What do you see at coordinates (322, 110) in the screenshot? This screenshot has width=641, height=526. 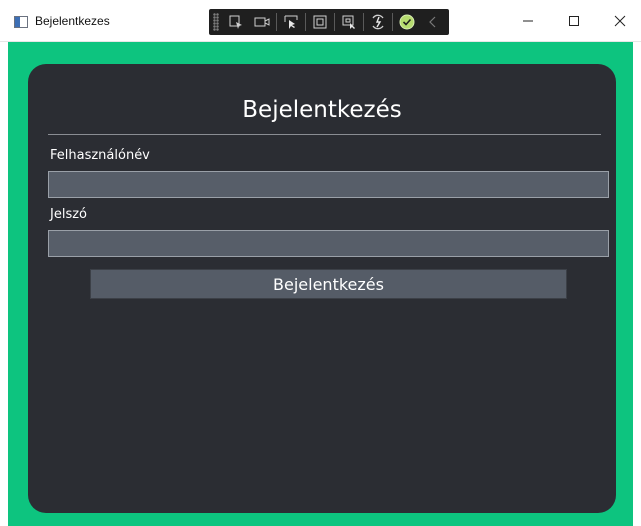 I see `page-title: Bejelentkezés` at bounding box center [322, 110].